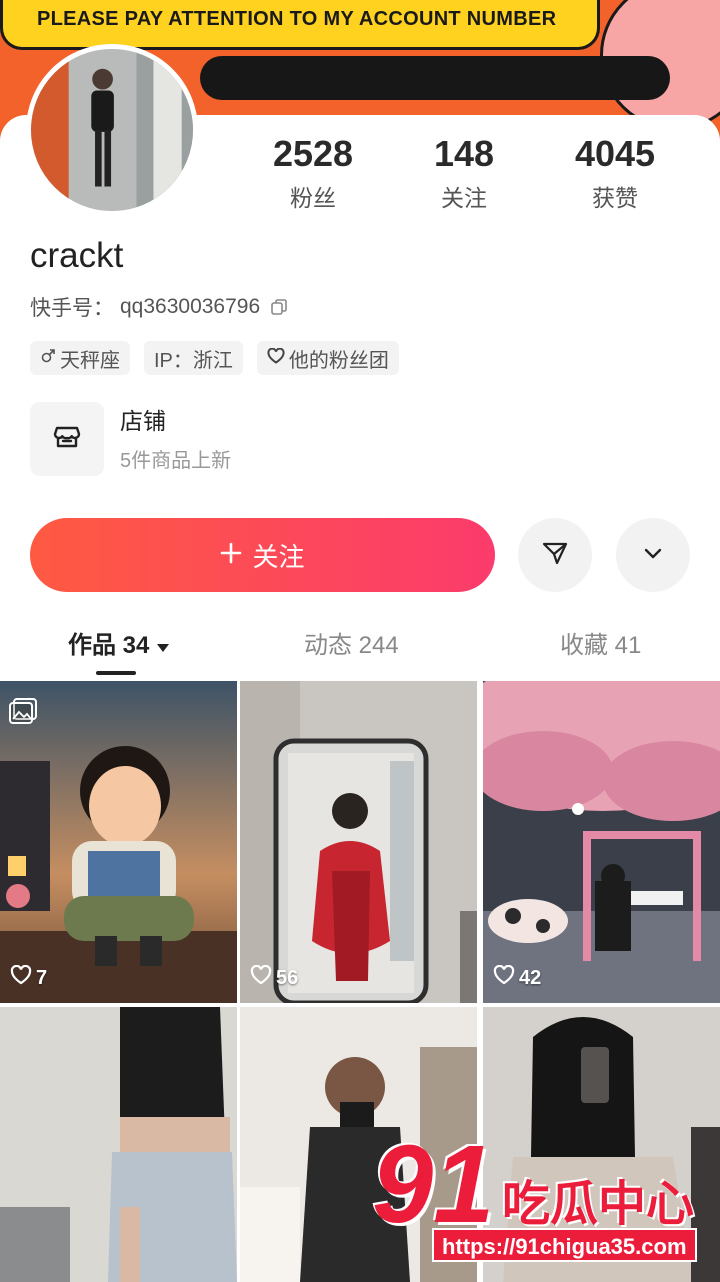 The image size is (720, 1282). Describe the element at coordinates (435, 78) in the screenshot. I see `banner-decoration` at that location.